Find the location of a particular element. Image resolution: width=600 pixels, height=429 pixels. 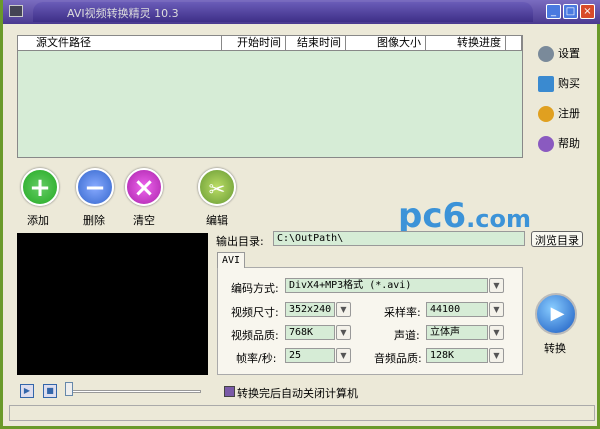

codec-select: DivX4+MP3格式 (*.avi) is located at coordinates (386, 285).